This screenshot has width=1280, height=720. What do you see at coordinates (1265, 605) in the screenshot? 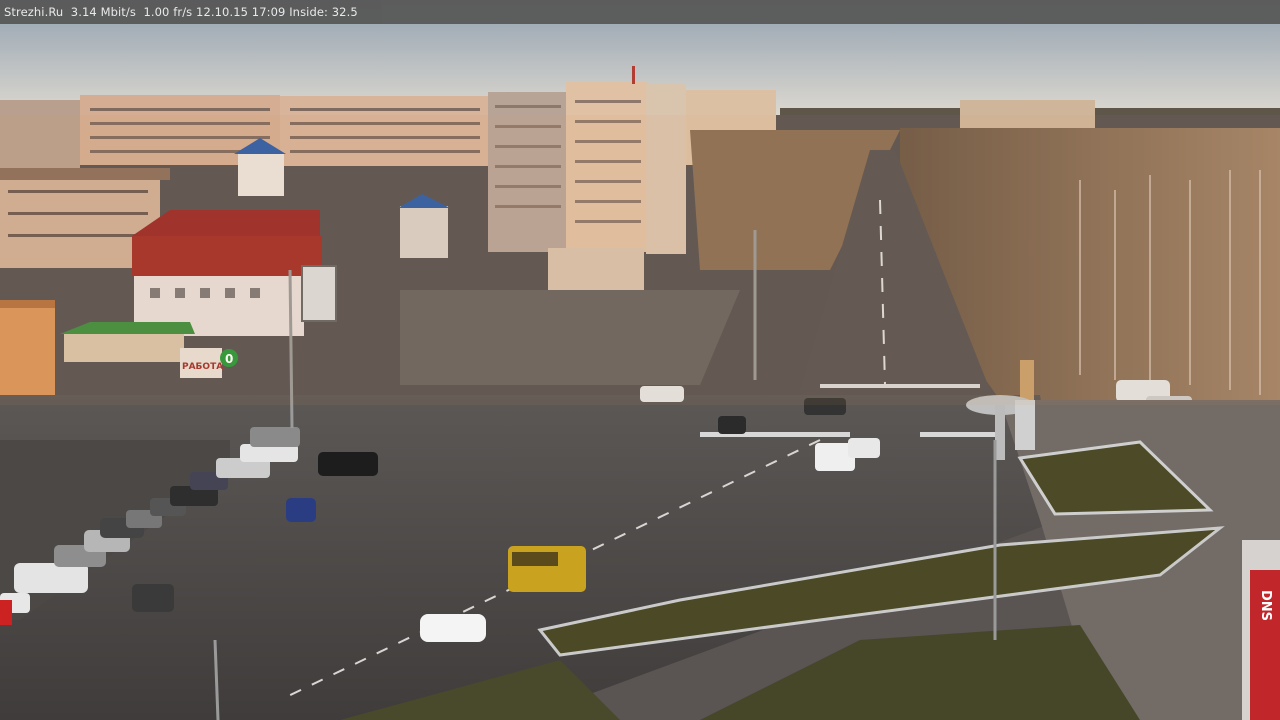
I see `dns-sign-text: DNS` at bounding box center [1265, 605].